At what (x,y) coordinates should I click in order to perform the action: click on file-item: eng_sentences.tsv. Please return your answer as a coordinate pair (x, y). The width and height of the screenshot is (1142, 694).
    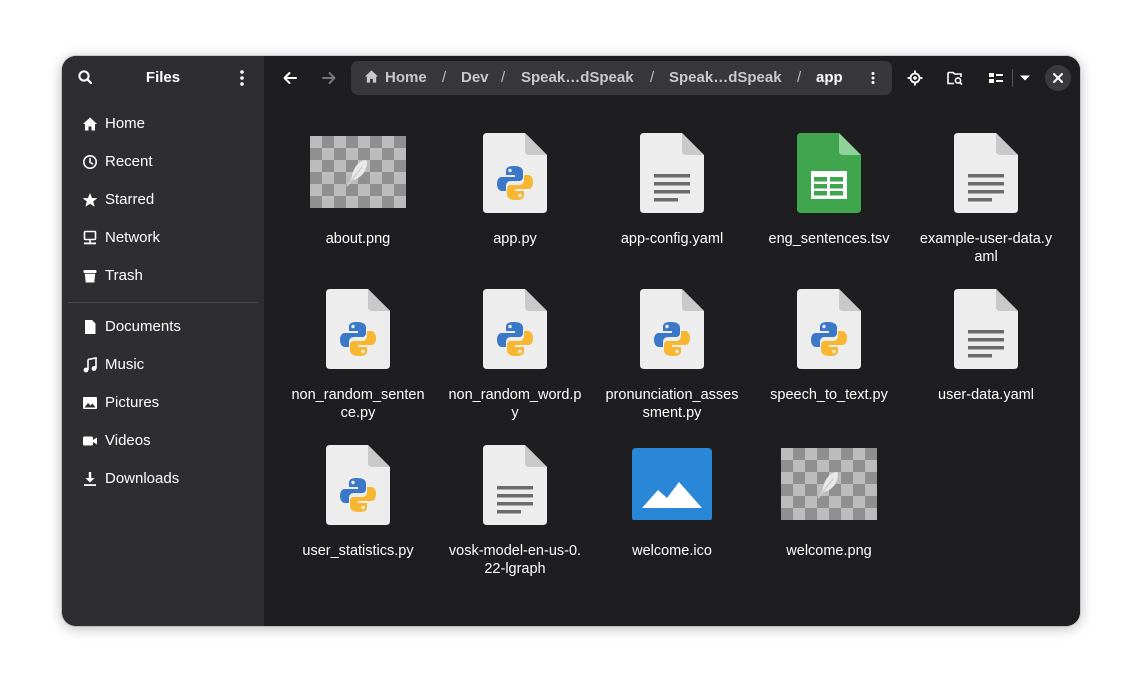
    Looking at the image, I should click on (829, 190).